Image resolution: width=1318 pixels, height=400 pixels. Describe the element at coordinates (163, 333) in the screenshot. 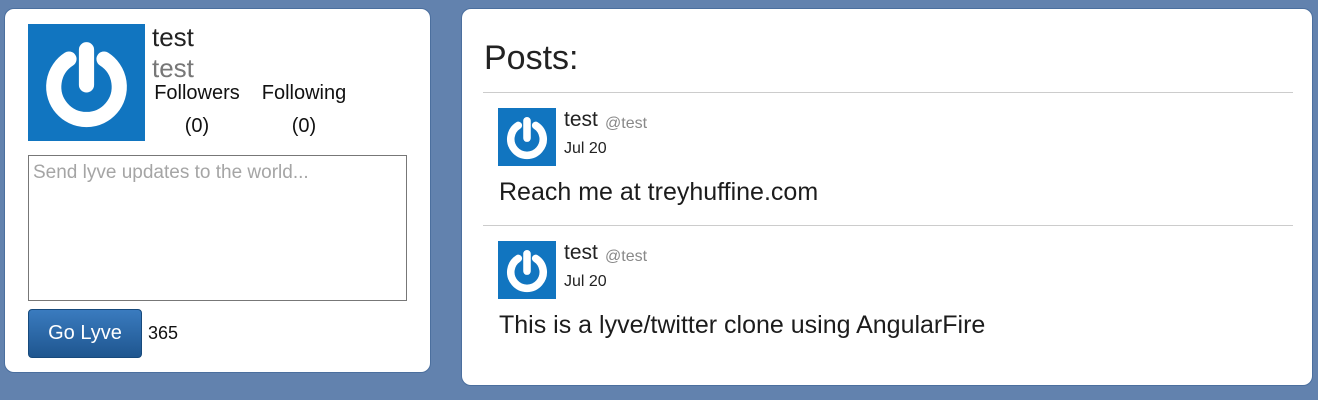

I see `char-count: 365` at that location.